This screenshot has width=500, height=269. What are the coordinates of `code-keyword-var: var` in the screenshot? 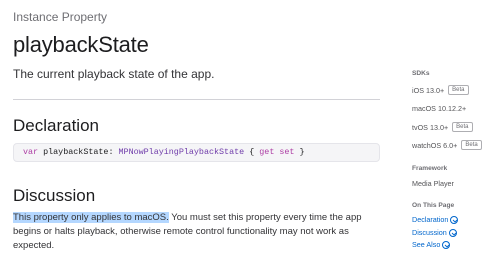 It's located at (31, 152).